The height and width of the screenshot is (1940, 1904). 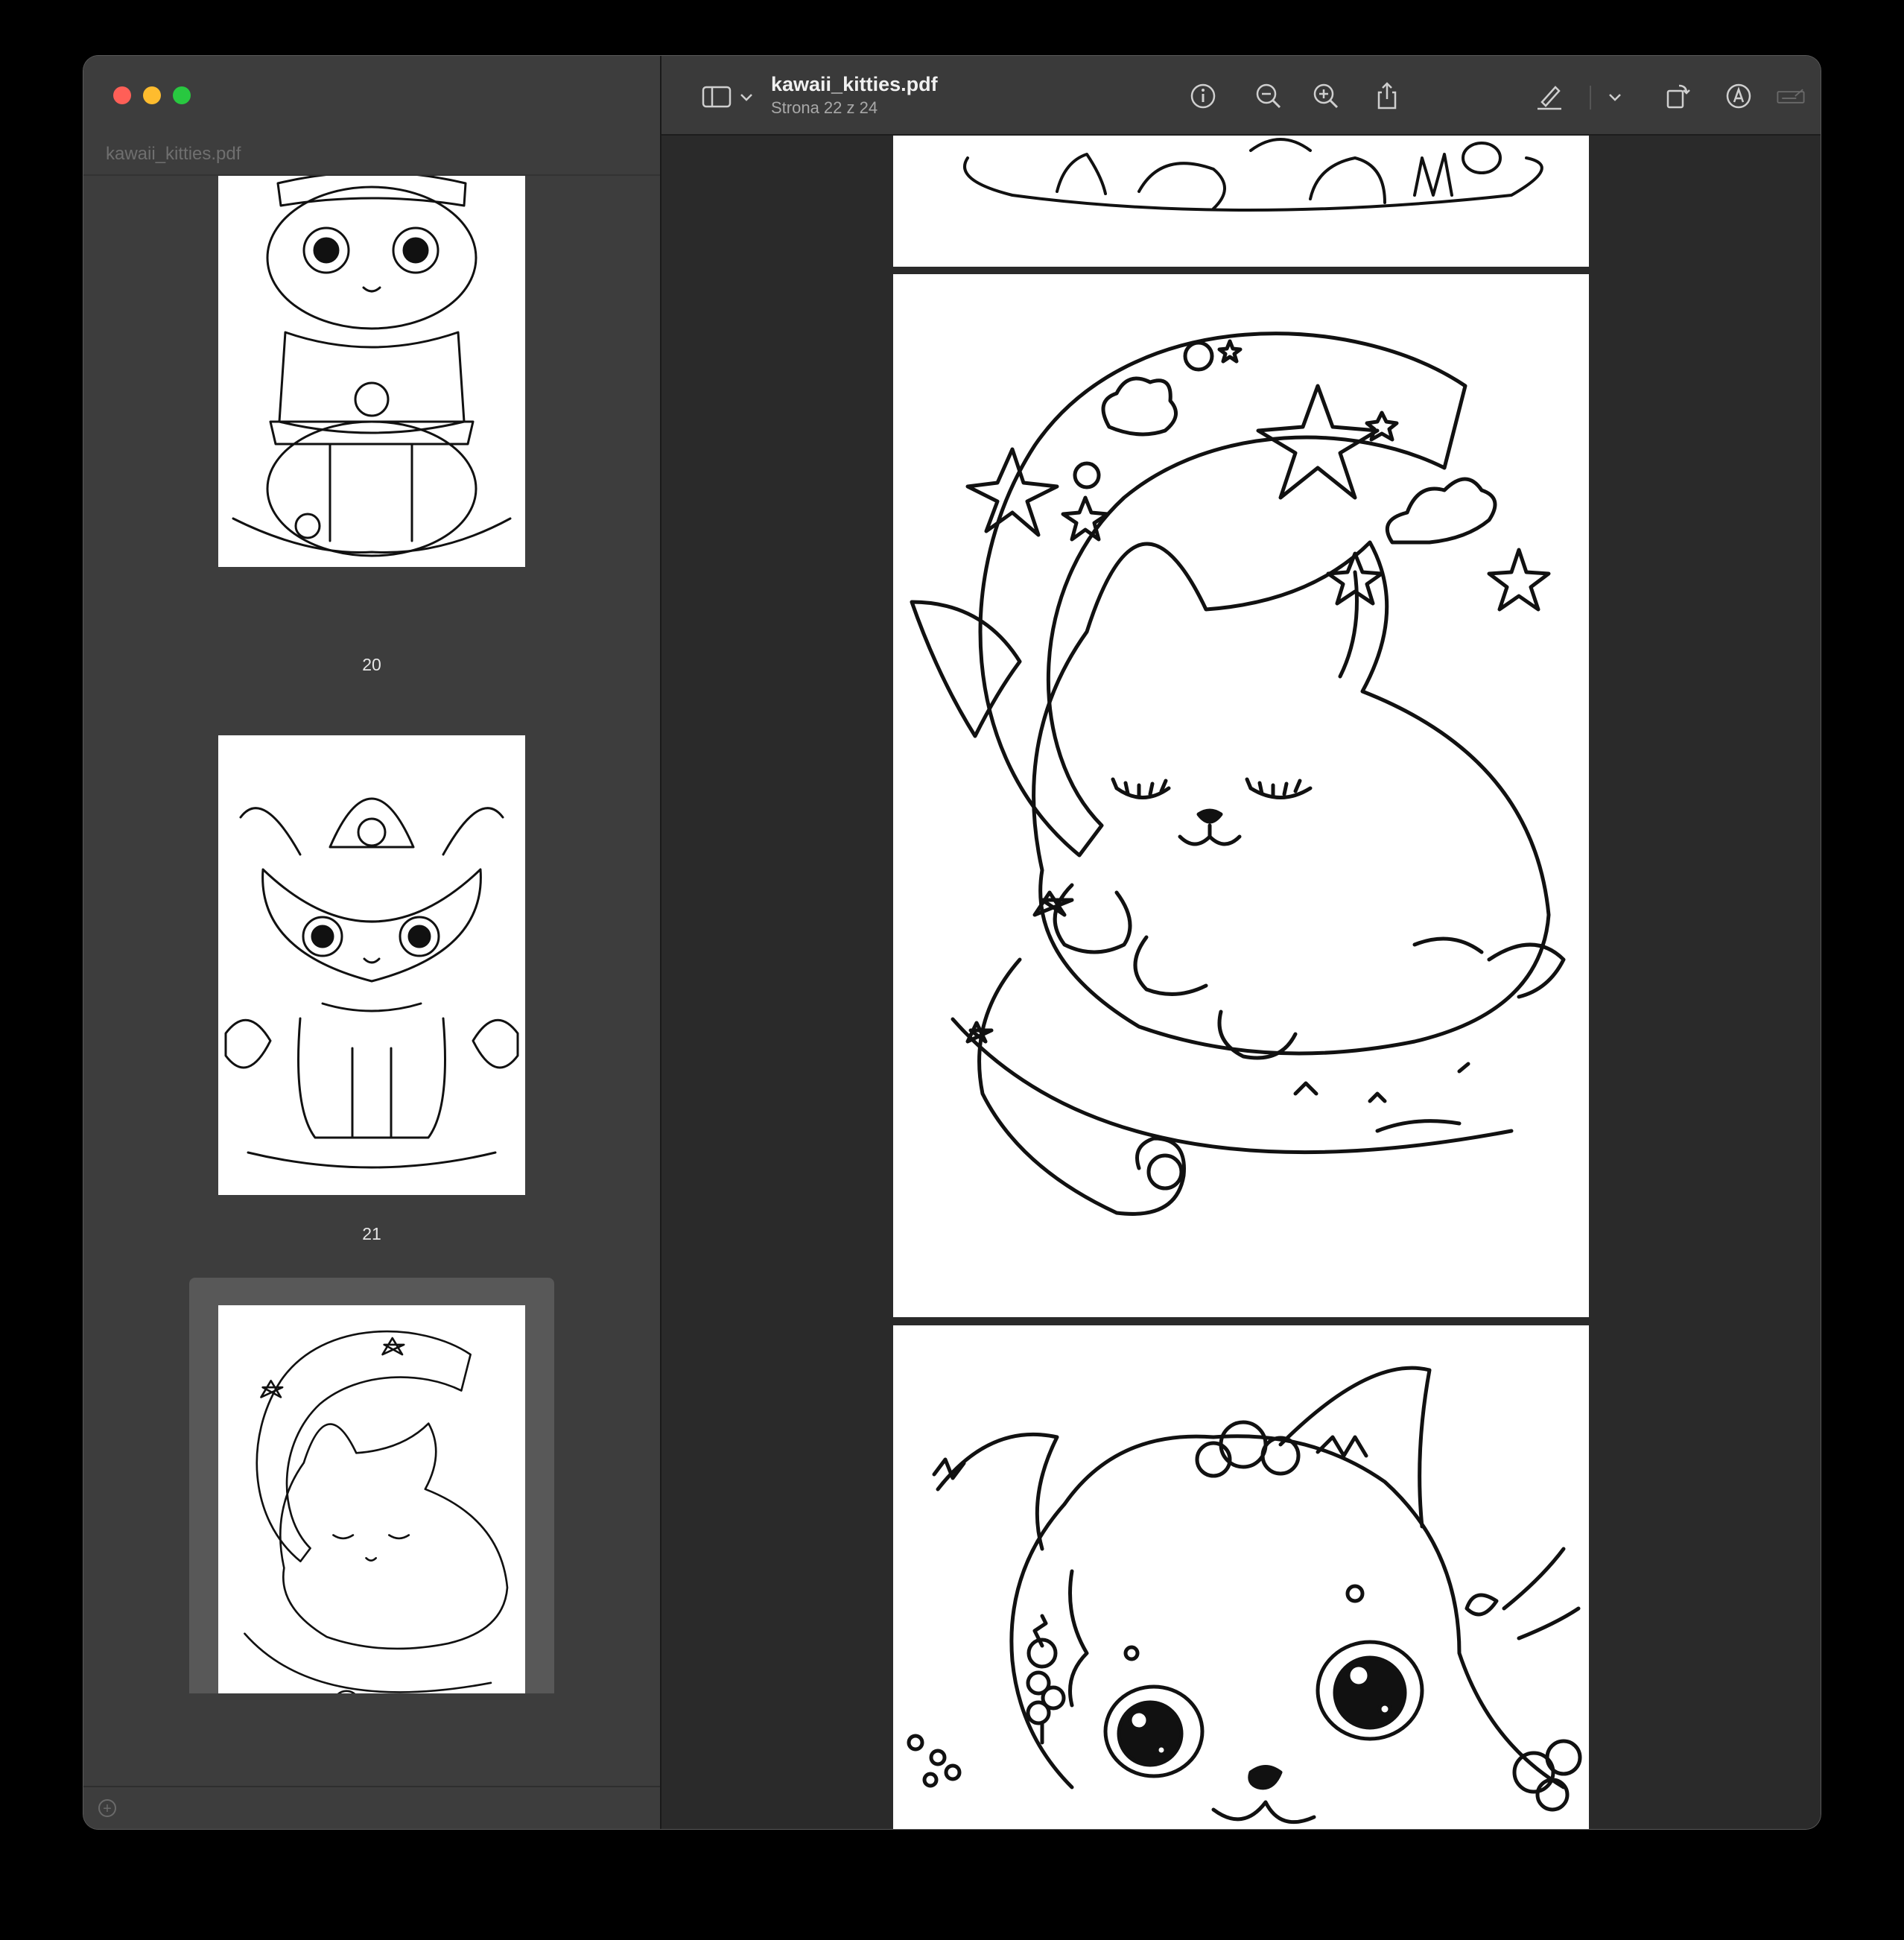 I want to click on highlighter-icon, so click(x=1549, y=96).